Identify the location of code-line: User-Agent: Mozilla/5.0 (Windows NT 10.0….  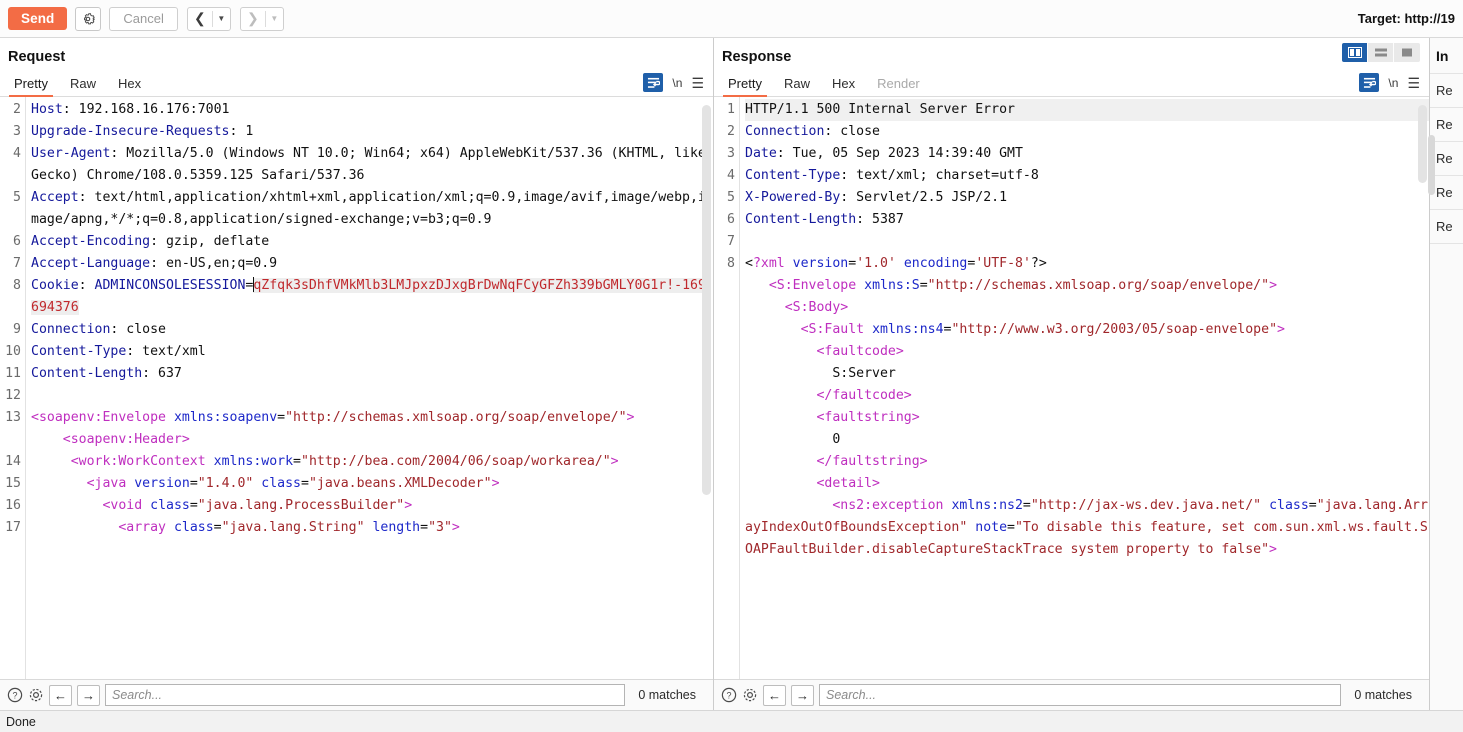
(368, 164).